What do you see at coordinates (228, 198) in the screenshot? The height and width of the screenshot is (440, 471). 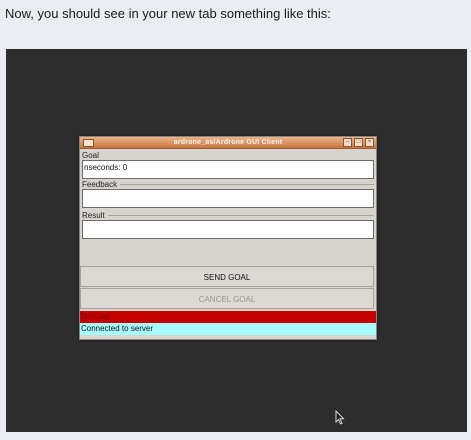 I see `feedback-field` at bounding box center [228, 198].